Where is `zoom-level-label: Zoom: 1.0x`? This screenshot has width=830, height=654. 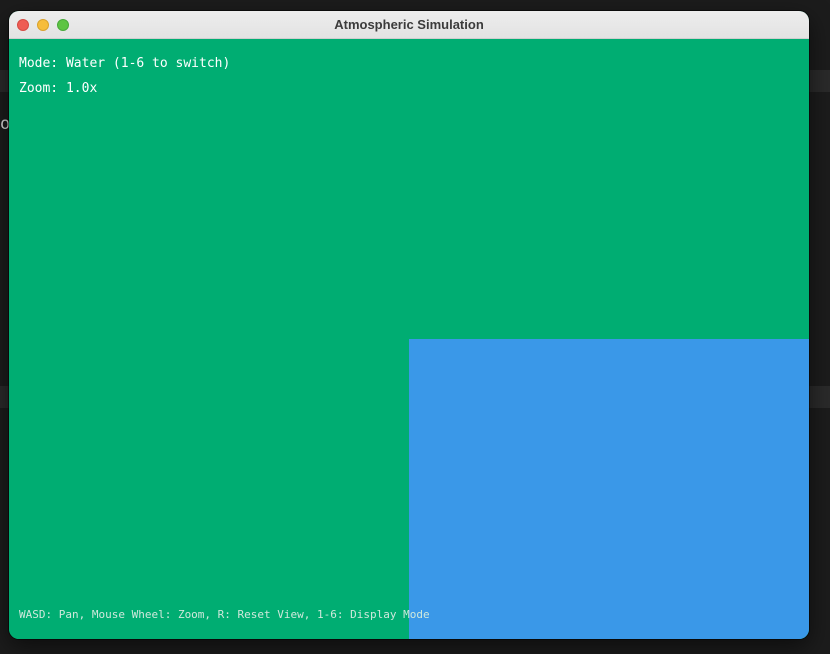
zoom-level-label: Zoom: 1.0x is located at coordinates (58, 88).